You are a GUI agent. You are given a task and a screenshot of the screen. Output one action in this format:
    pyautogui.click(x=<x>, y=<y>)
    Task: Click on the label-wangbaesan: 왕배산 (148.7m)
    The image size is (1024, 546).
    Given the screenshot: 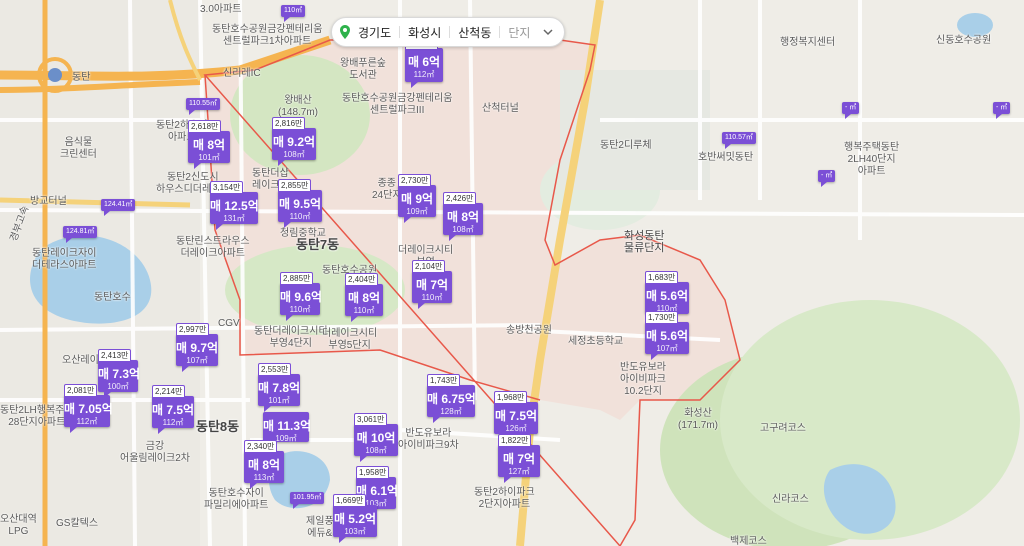 What is the action you would take?
    pyautogui.click(x=298, y=106)
    